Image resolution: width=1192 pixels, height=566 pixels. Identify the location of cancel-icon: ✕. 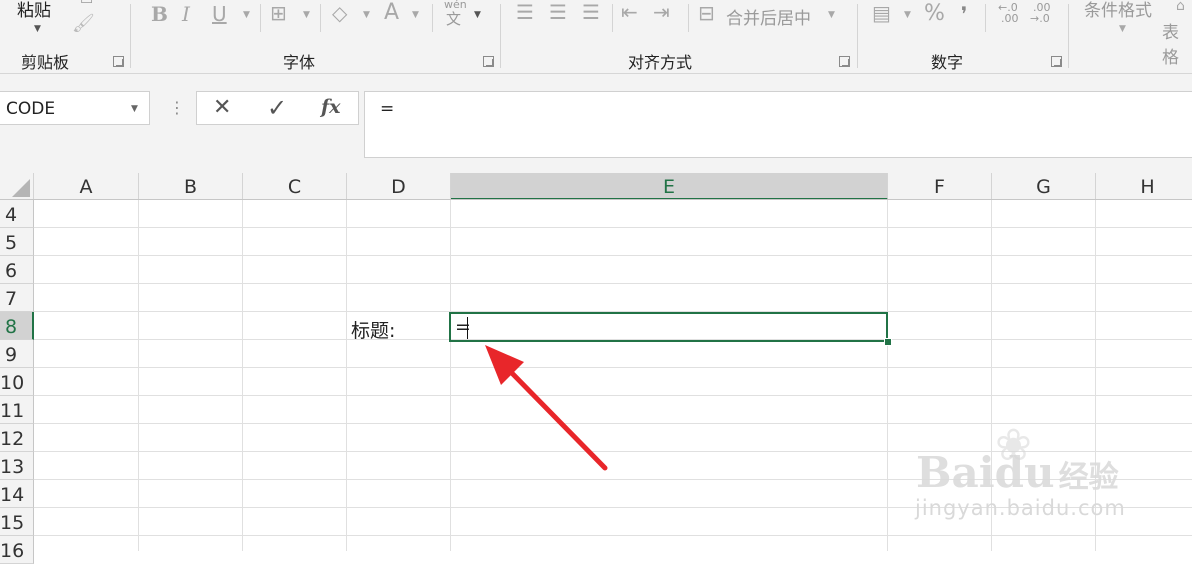
(222, 107).